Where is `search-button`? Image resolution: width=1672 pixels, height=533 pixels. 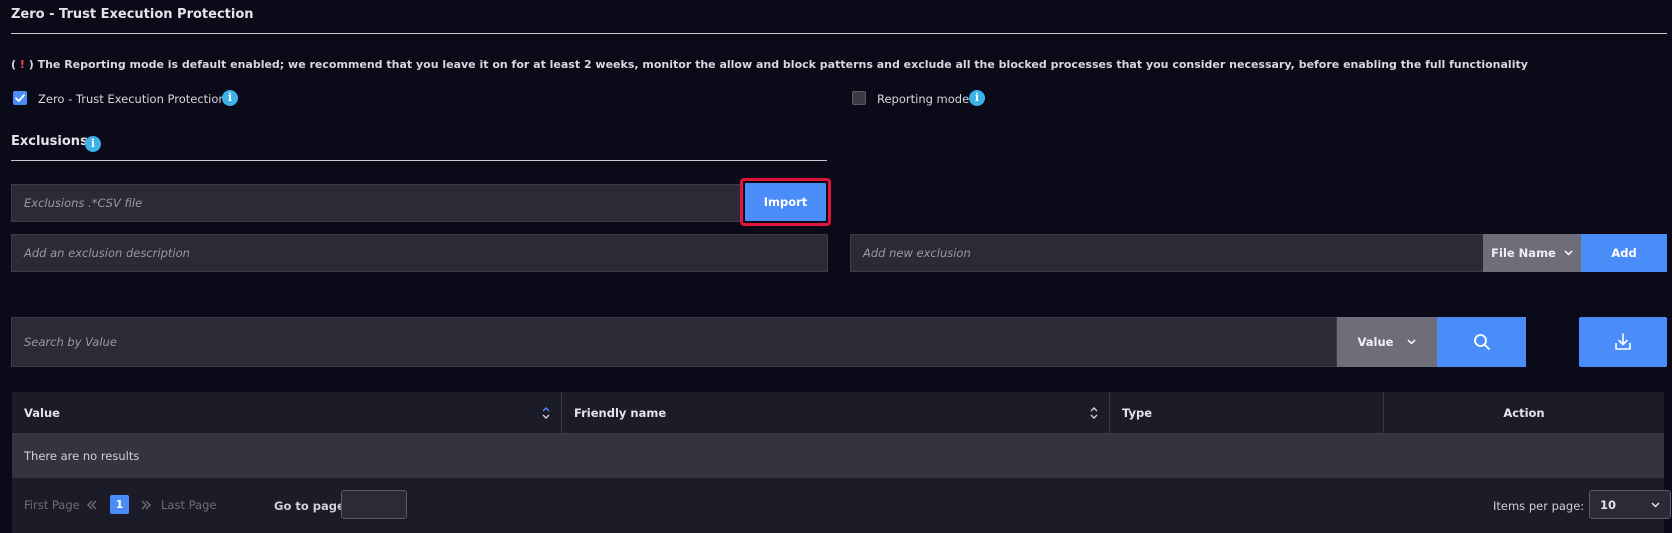
search-button is located at coordinates (1481, 342).